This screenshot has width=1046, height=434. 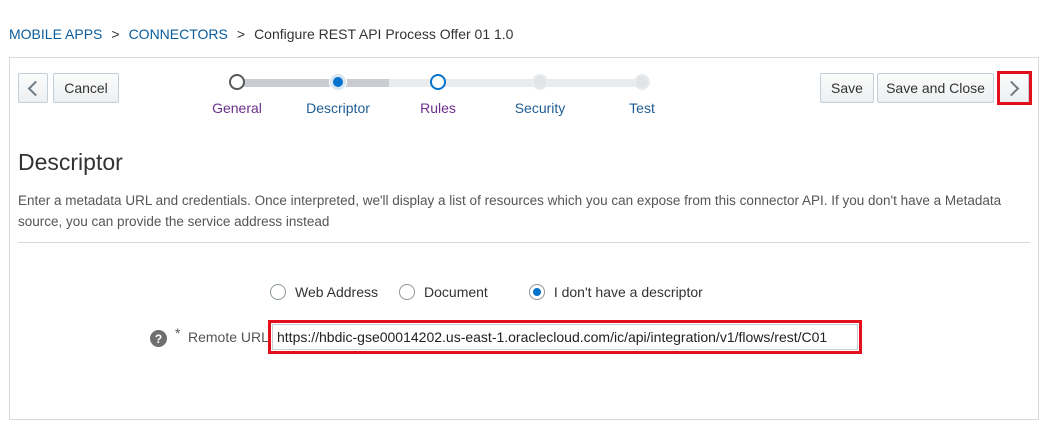 What do you see at coordinates (313, 83) in the screenshot?
I see `train-track-completed` at bounding box center [313, 83].